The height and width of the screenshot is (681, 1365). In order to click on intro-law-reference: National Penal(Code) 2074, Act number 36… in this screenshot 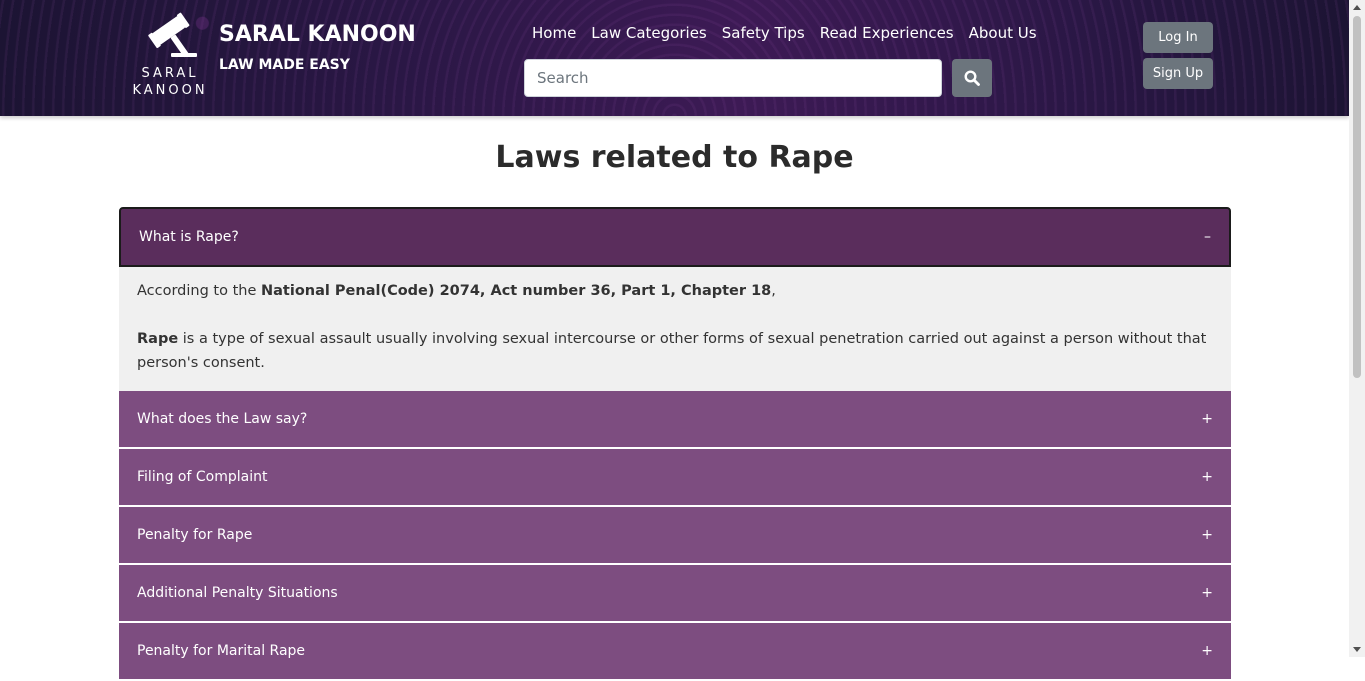, I will do `click(516, 291)`.